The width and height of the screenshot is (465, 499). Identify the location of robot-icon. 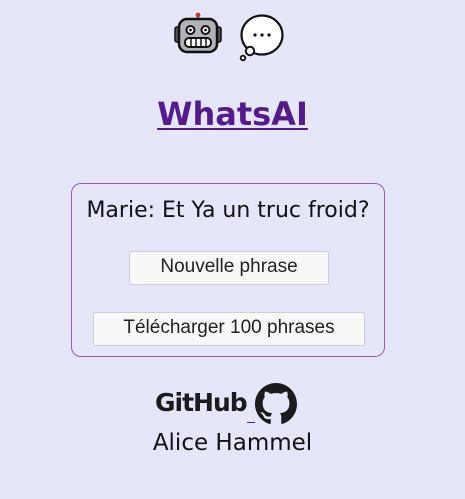
(198, 33).